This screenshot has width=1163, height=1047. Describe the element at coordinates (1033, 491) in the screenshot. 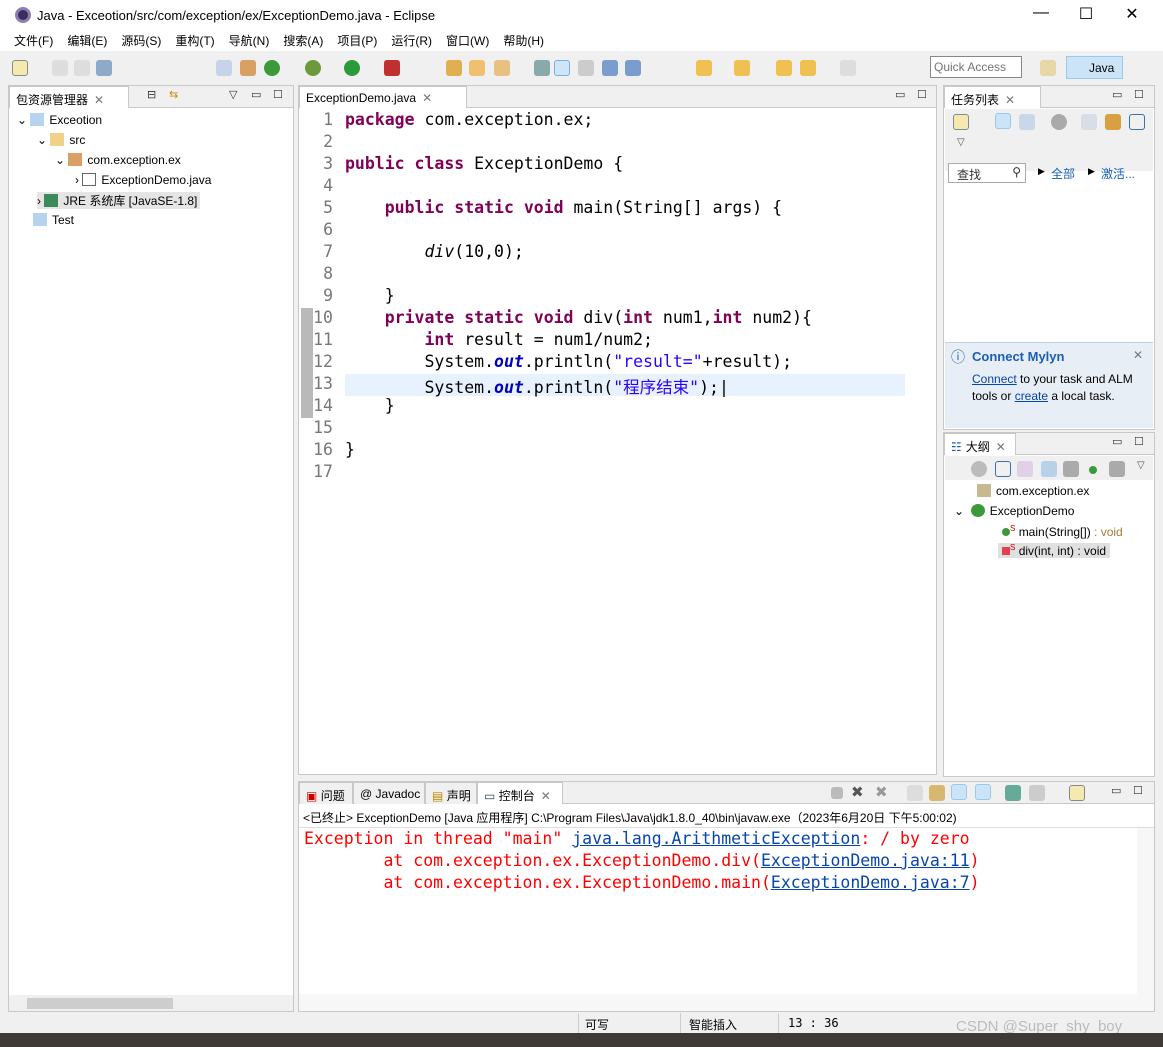

I see `outline-item-package: com.exception.ex` at that location.